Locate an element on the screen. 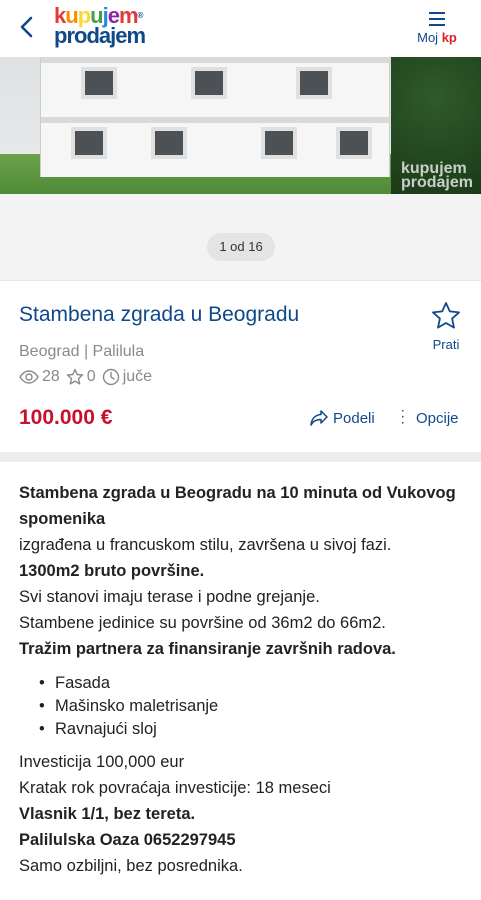 The height and width of the screenshot is (900, 481). listing-stats: 28 0 juče is located at coordinates (88, 377).